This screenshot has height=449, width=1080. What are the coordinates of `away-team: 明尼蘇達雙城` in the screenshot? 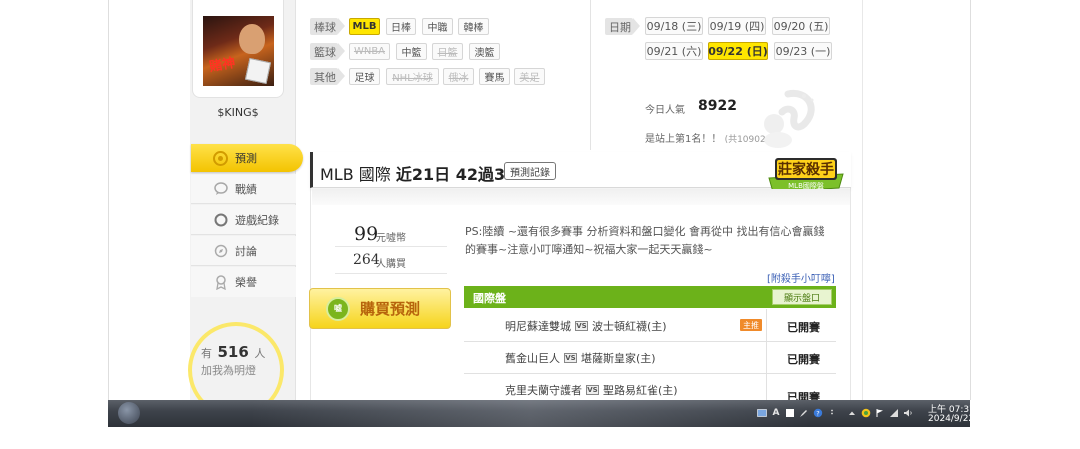 It's located at (538, 326).